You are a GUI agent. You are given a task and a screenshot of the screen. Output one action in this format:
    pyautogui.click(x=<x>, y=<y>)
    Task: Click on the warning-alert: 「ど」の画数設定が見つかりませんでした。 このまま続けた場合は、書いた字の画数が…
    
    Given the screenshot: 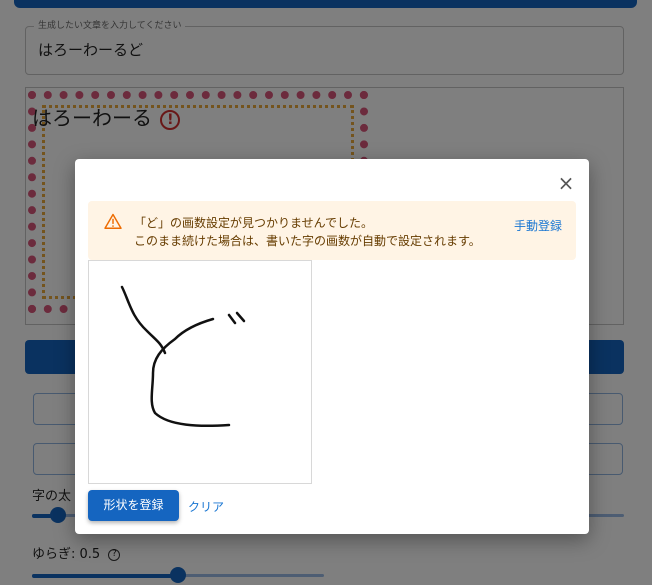 What is the action you would take?
    pyautogui.click(x=332, y=230)
    